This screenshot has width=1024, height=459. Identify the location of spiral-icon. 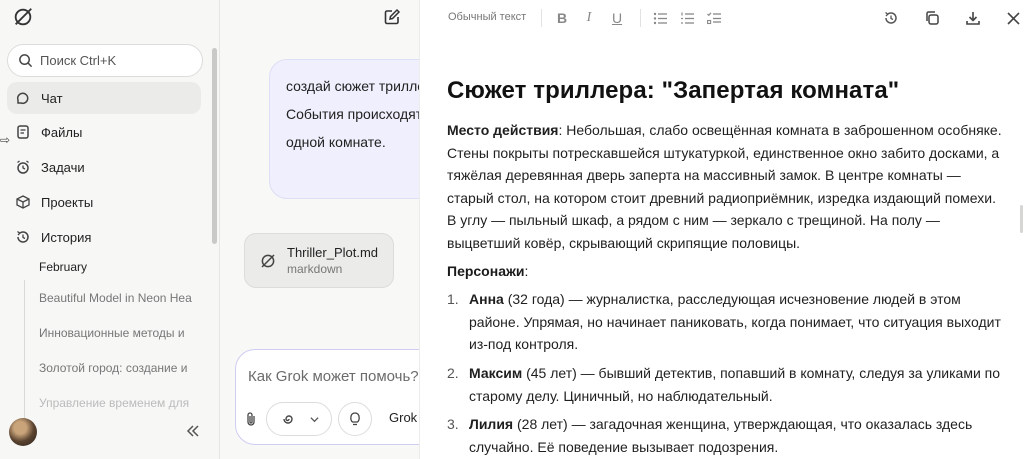
(287, 419).